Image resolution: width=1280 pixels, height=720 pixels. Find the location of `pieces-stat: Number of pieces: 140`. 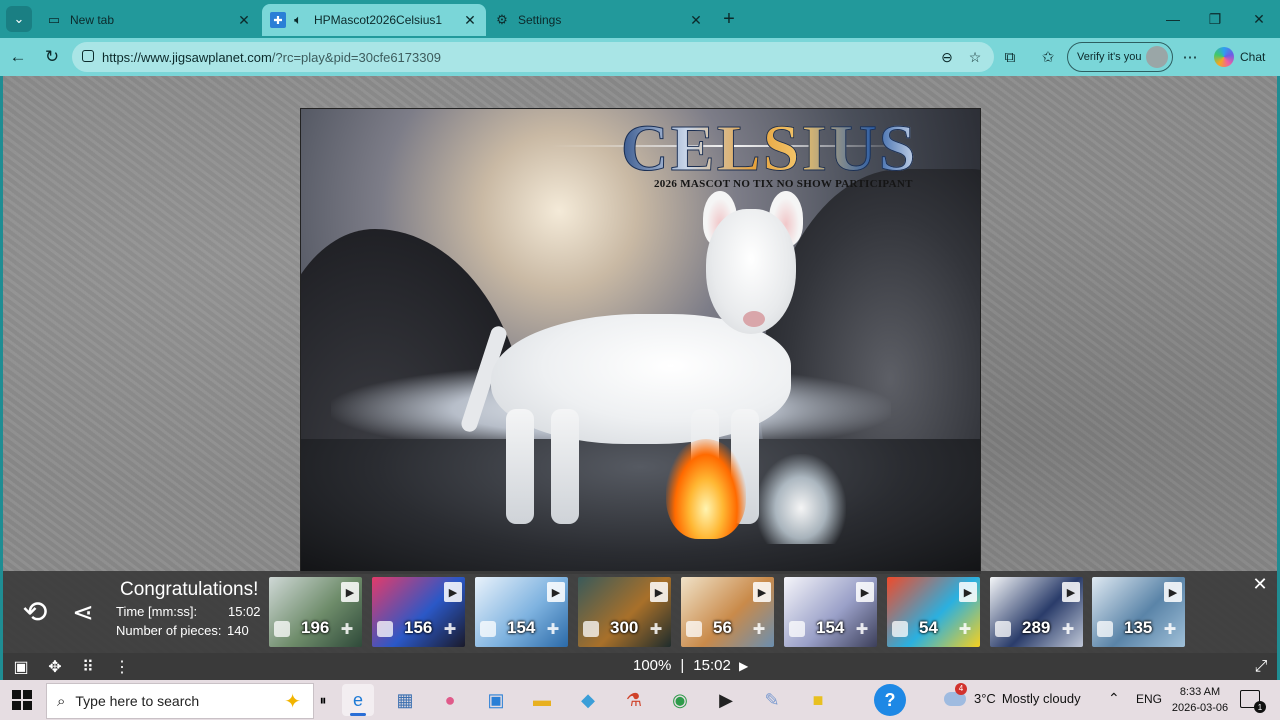

pieces-stat: Number of pieces: 140 is located at coordinates (182, 630).